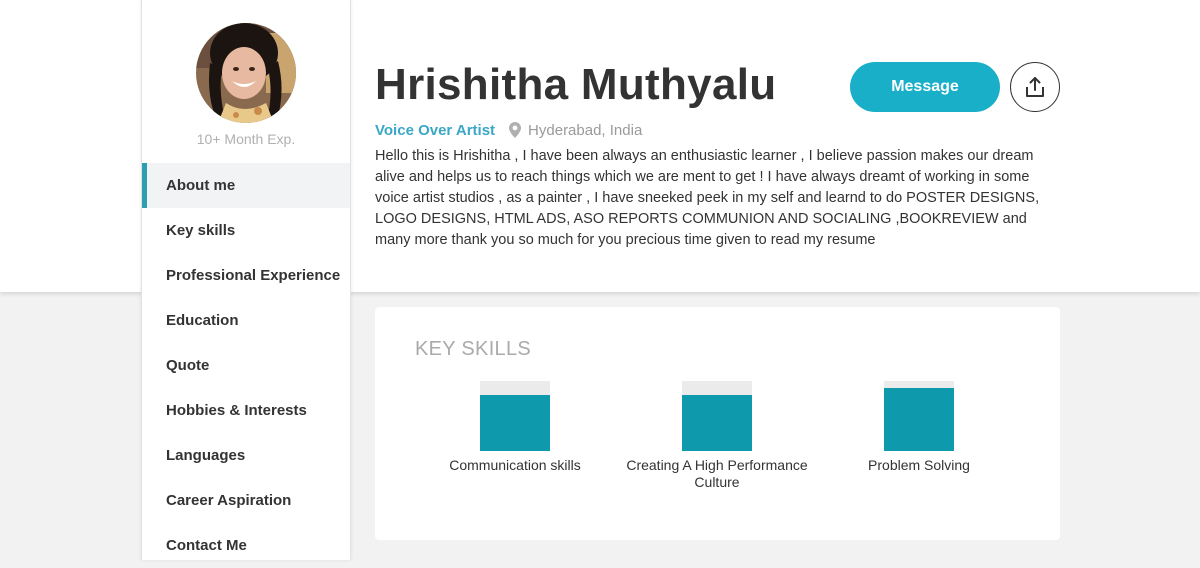 The height and width of the screenshot is (568, 1200). What do you see at coordinates (435, 130) in the screenshot?
I see `profile-role: Voice Over Artist` at bounding box center [435, 130].